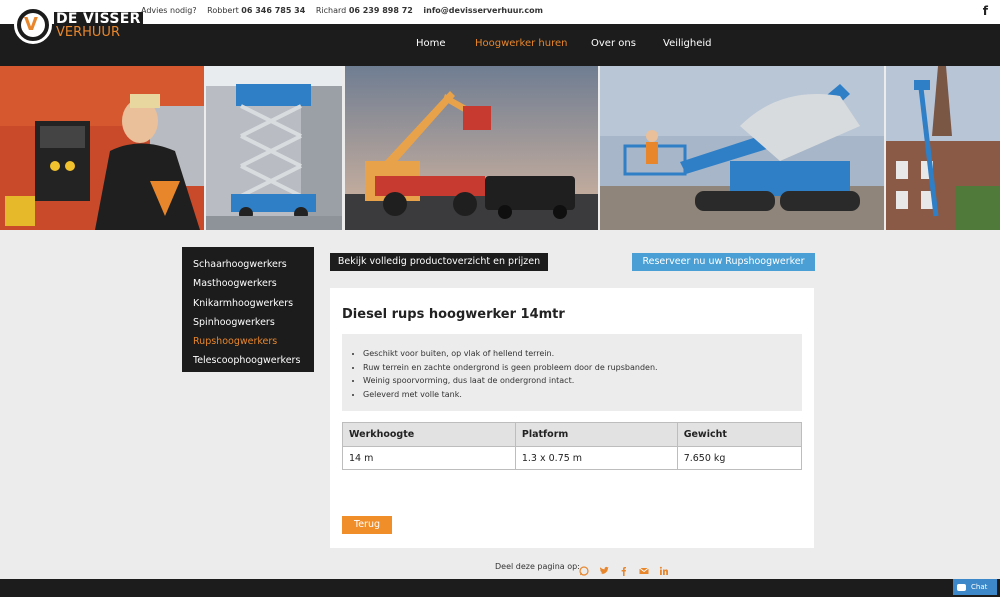  I want to click on spec-header-row: Werkhoogte Platform Gewicht, so click(572, 434).